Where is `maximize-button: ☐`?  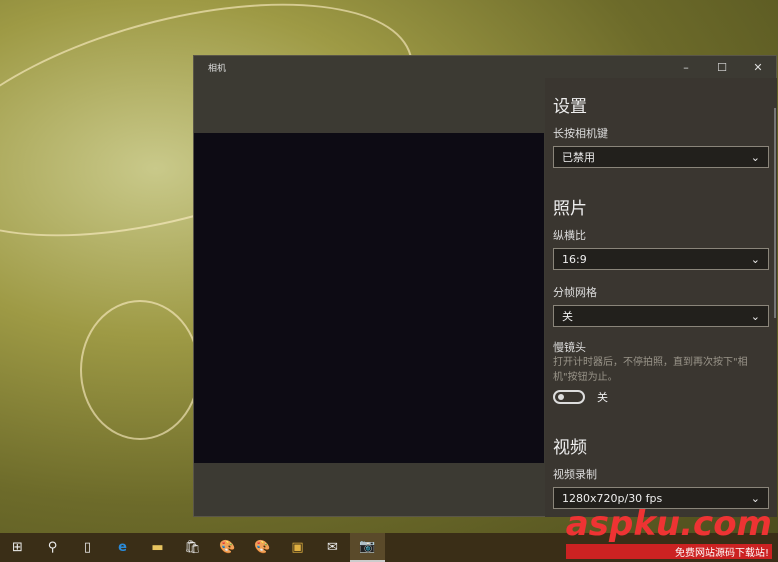 maximize-button: ☐ is located at coordinates (722, 67).